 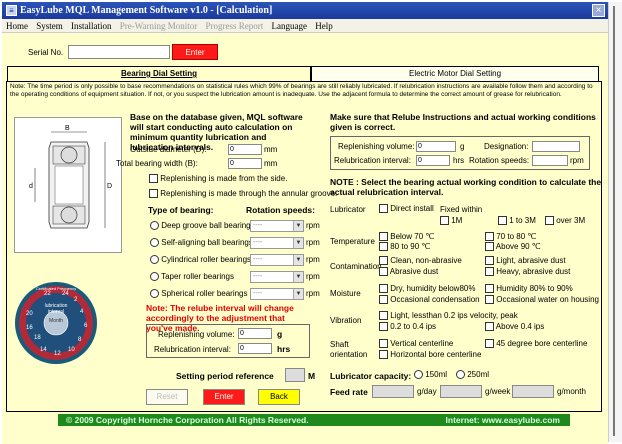 I want to click on vibration-option-checkbox: 0.2 to 0.4 ips, so click(x=407, y=327).